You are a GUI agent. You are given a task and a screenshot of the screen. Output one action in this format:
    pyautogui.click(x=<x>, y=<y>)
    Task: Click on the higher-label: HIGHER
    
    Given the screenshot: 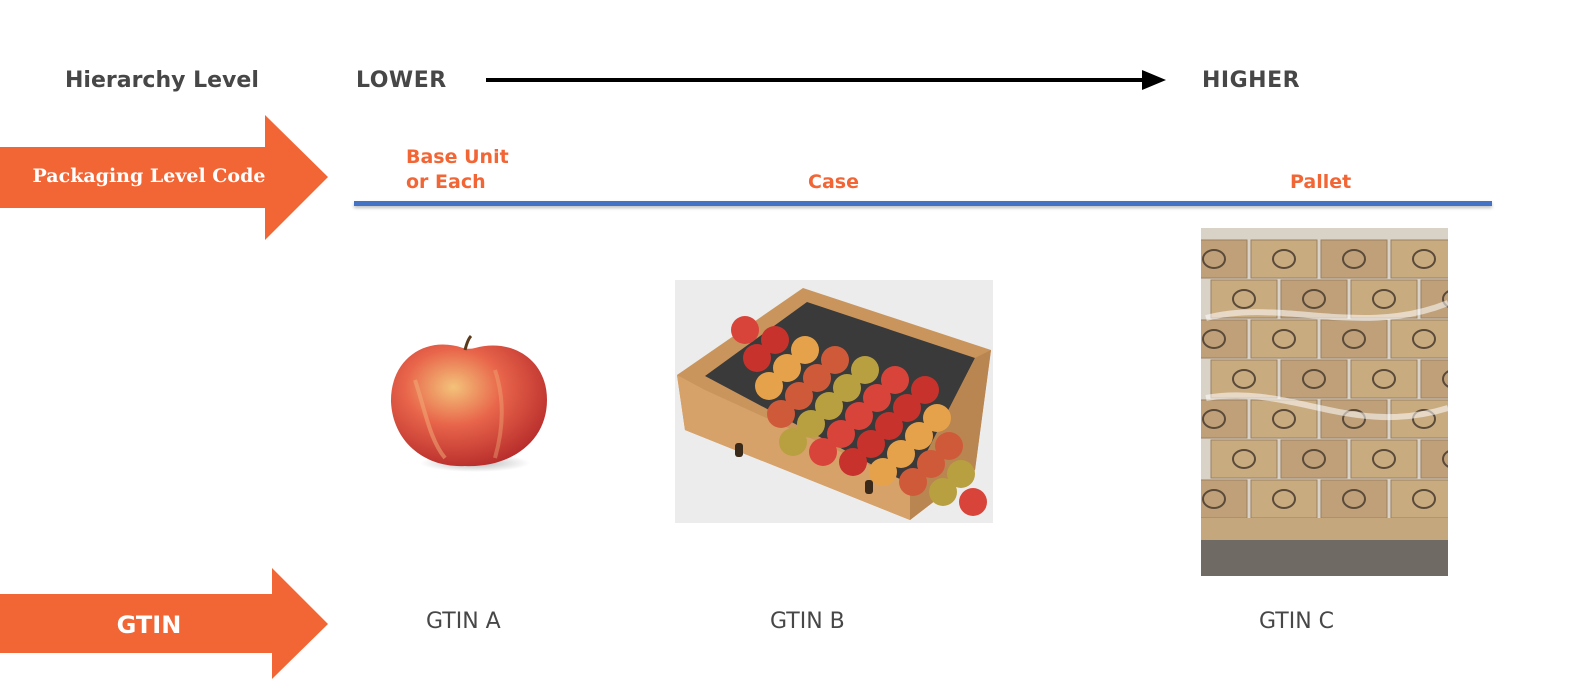 What is the action you would take?
    pyautogui.click(x=1251, y=80)
    